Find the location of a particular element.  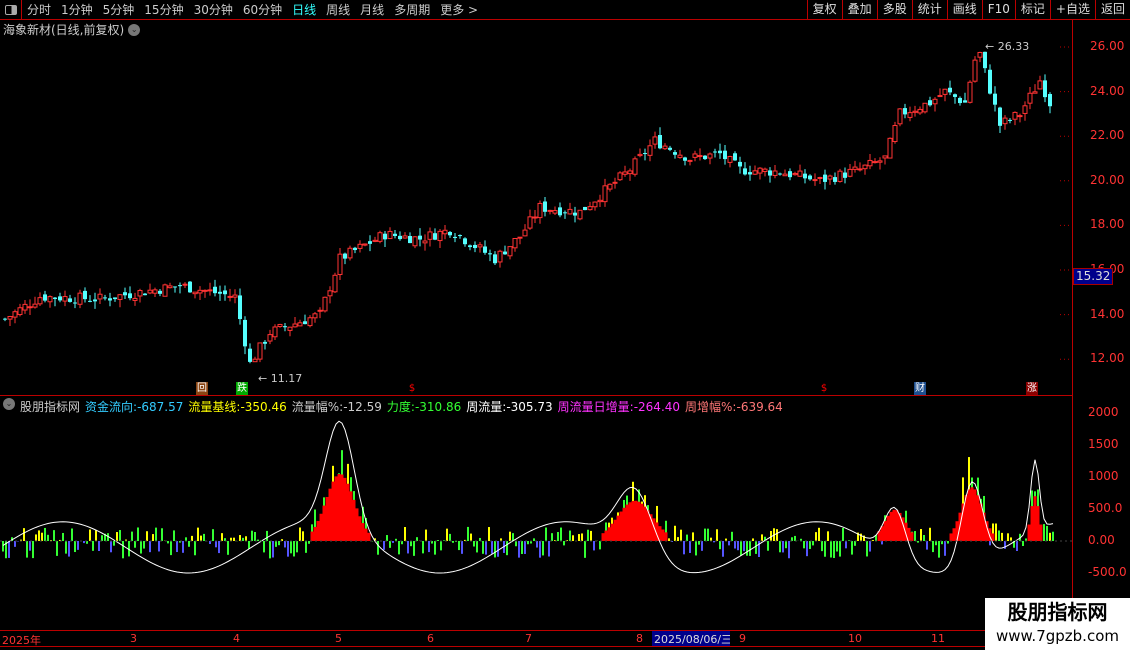

event-marker: 跌 is located at coordinates (242, 388).